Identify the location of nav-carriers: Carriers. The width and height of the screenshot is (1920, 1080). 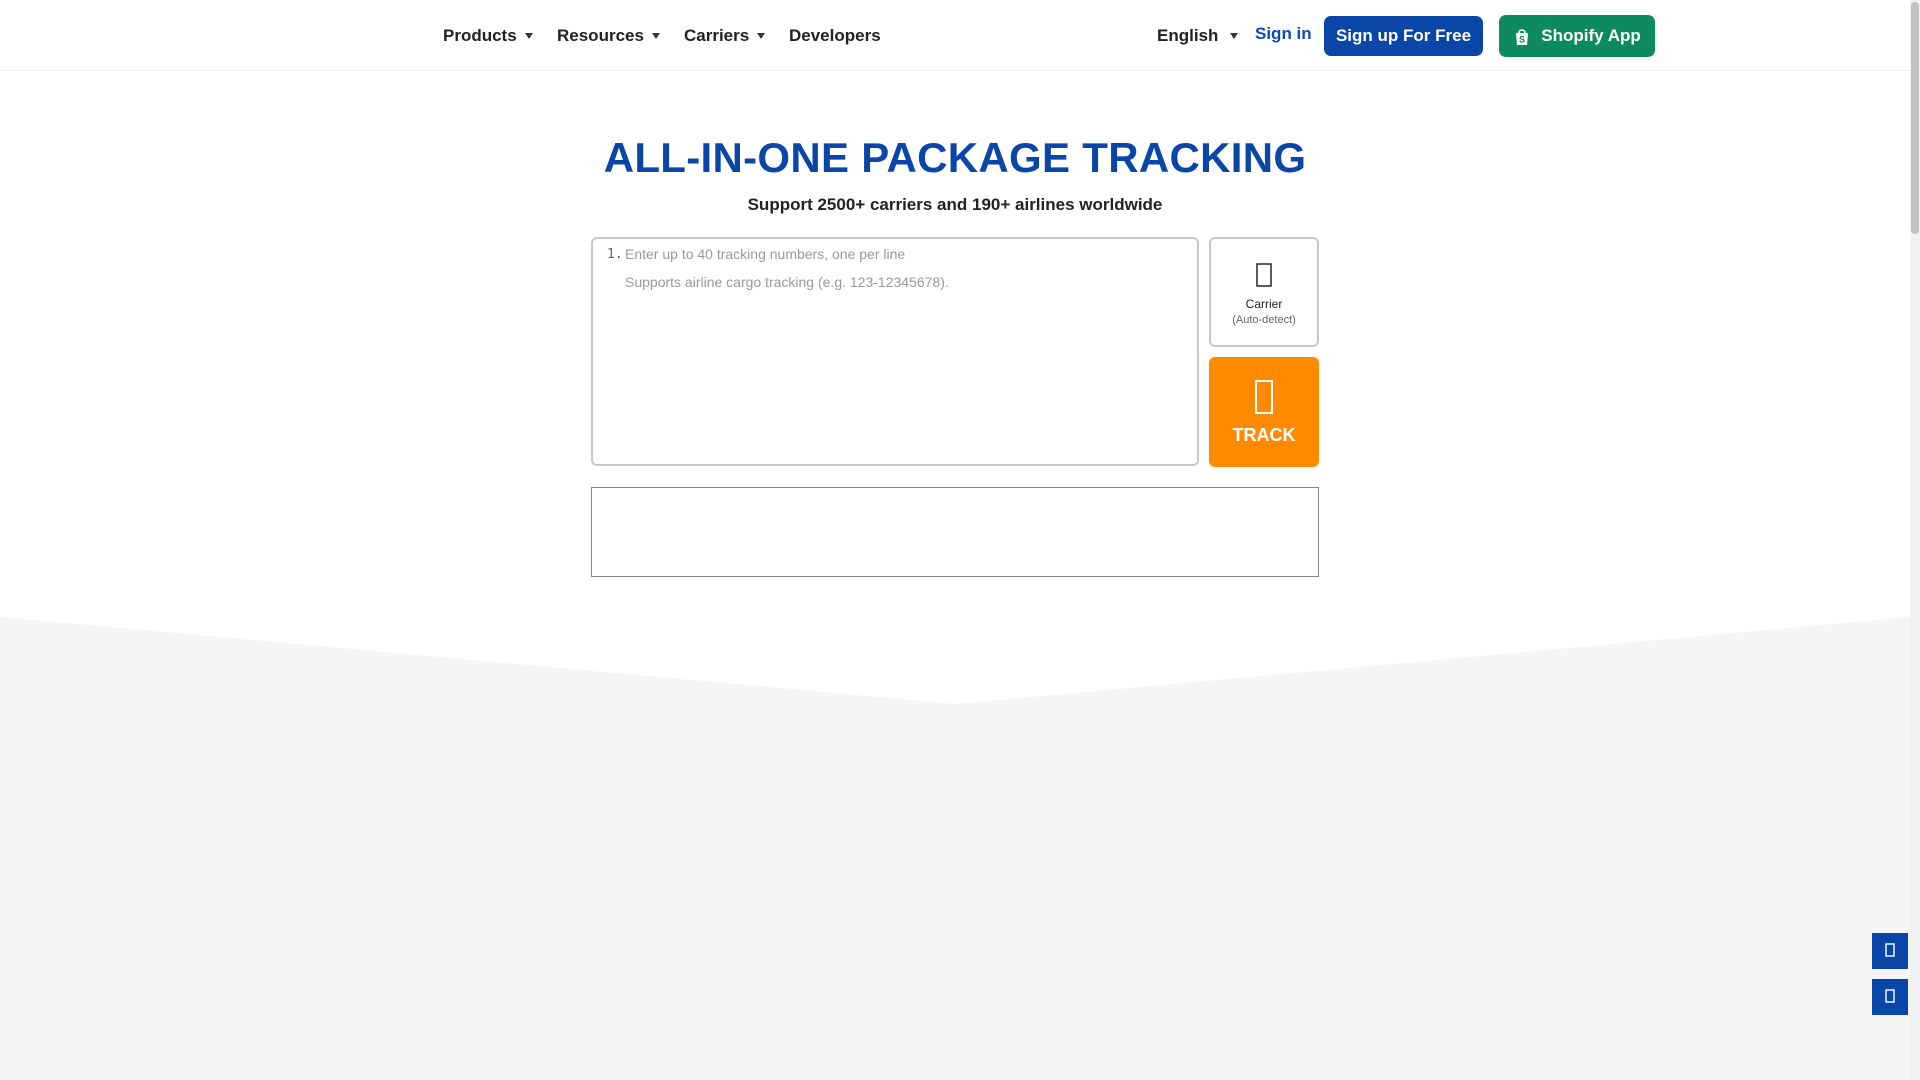
(725, 36).